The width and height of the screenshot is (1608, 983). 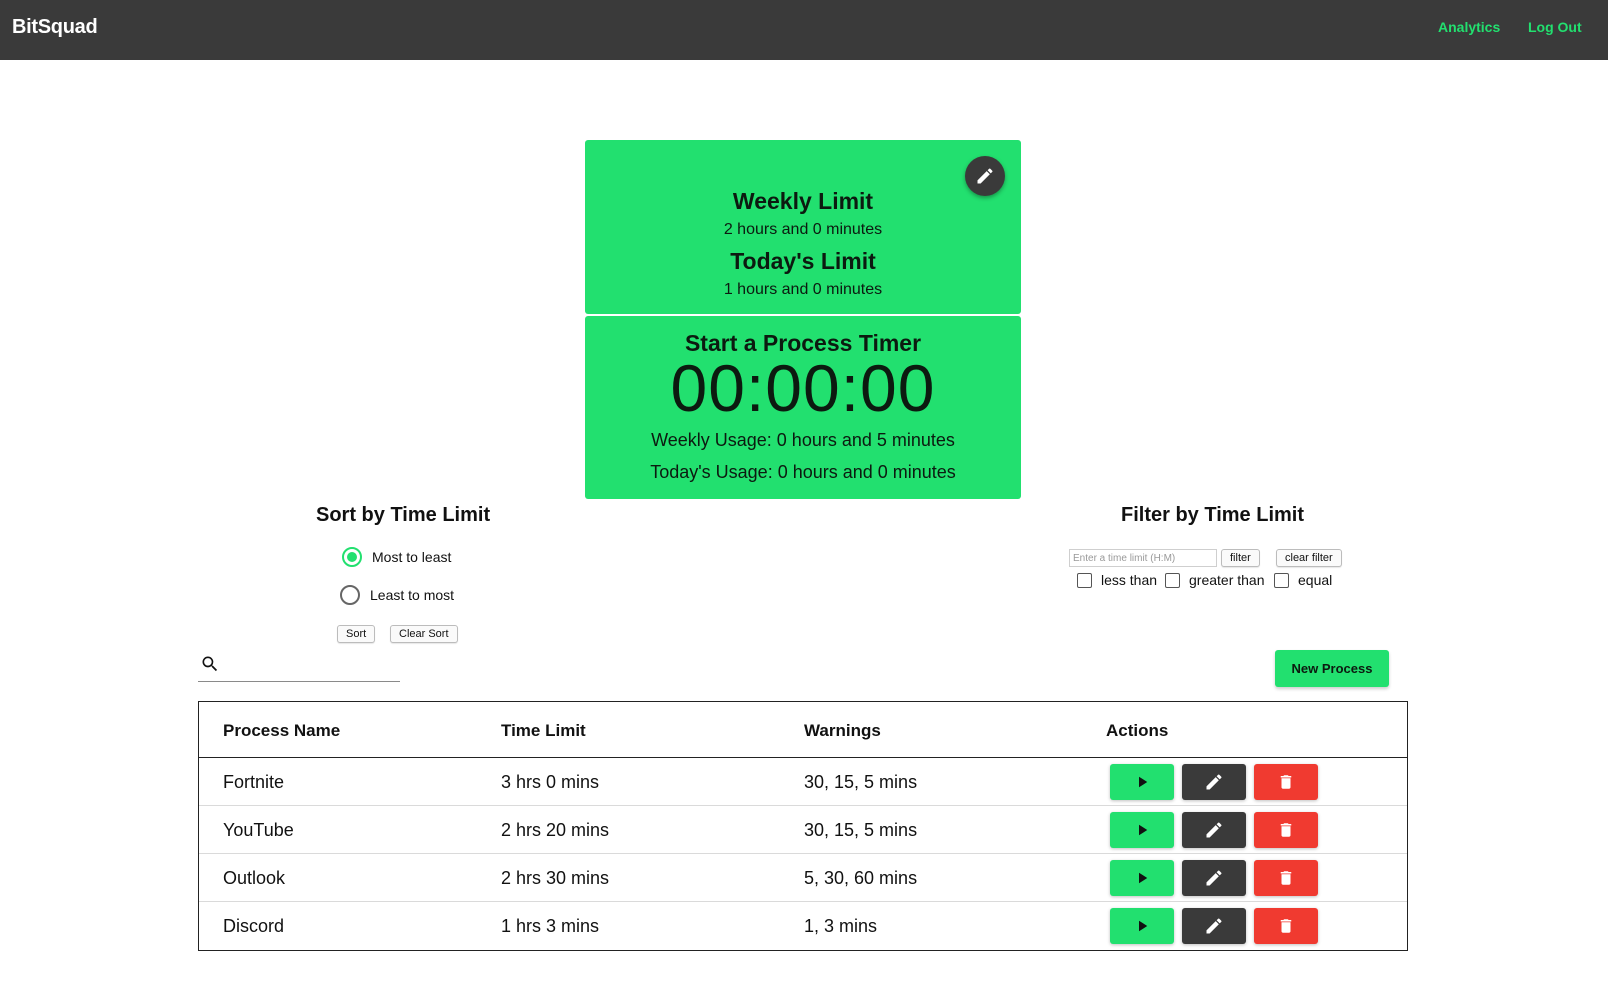 I want to click on time-limit-cell: 3 hrs 0 mins, so click(x=550, y=782).